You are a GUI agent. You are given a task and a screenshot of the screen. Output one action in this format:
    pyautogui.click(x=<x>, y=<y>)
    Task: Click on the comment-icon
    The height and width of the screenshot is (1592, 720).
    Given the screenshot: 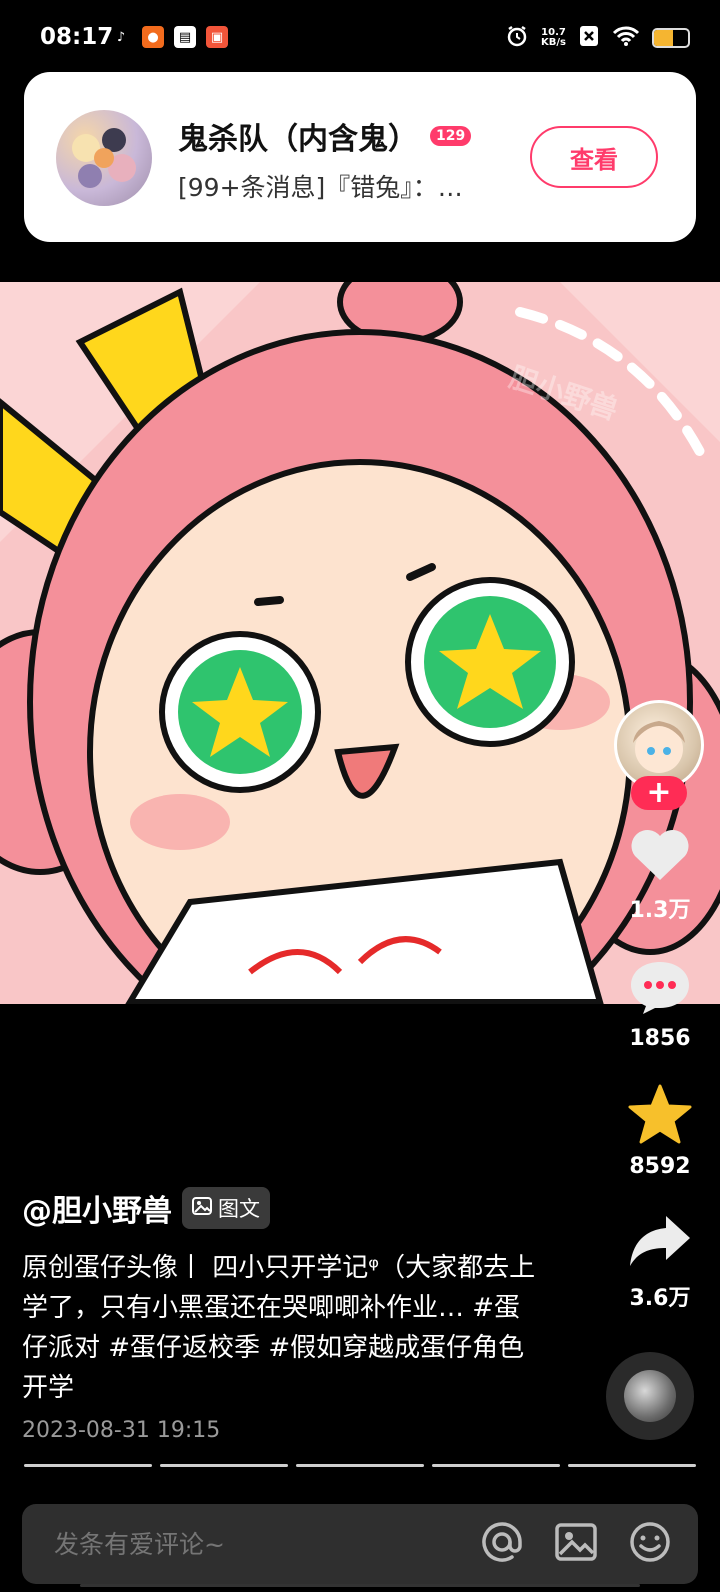 What is the action you would take?
    pyautogui.click(x=660, y=989)
    